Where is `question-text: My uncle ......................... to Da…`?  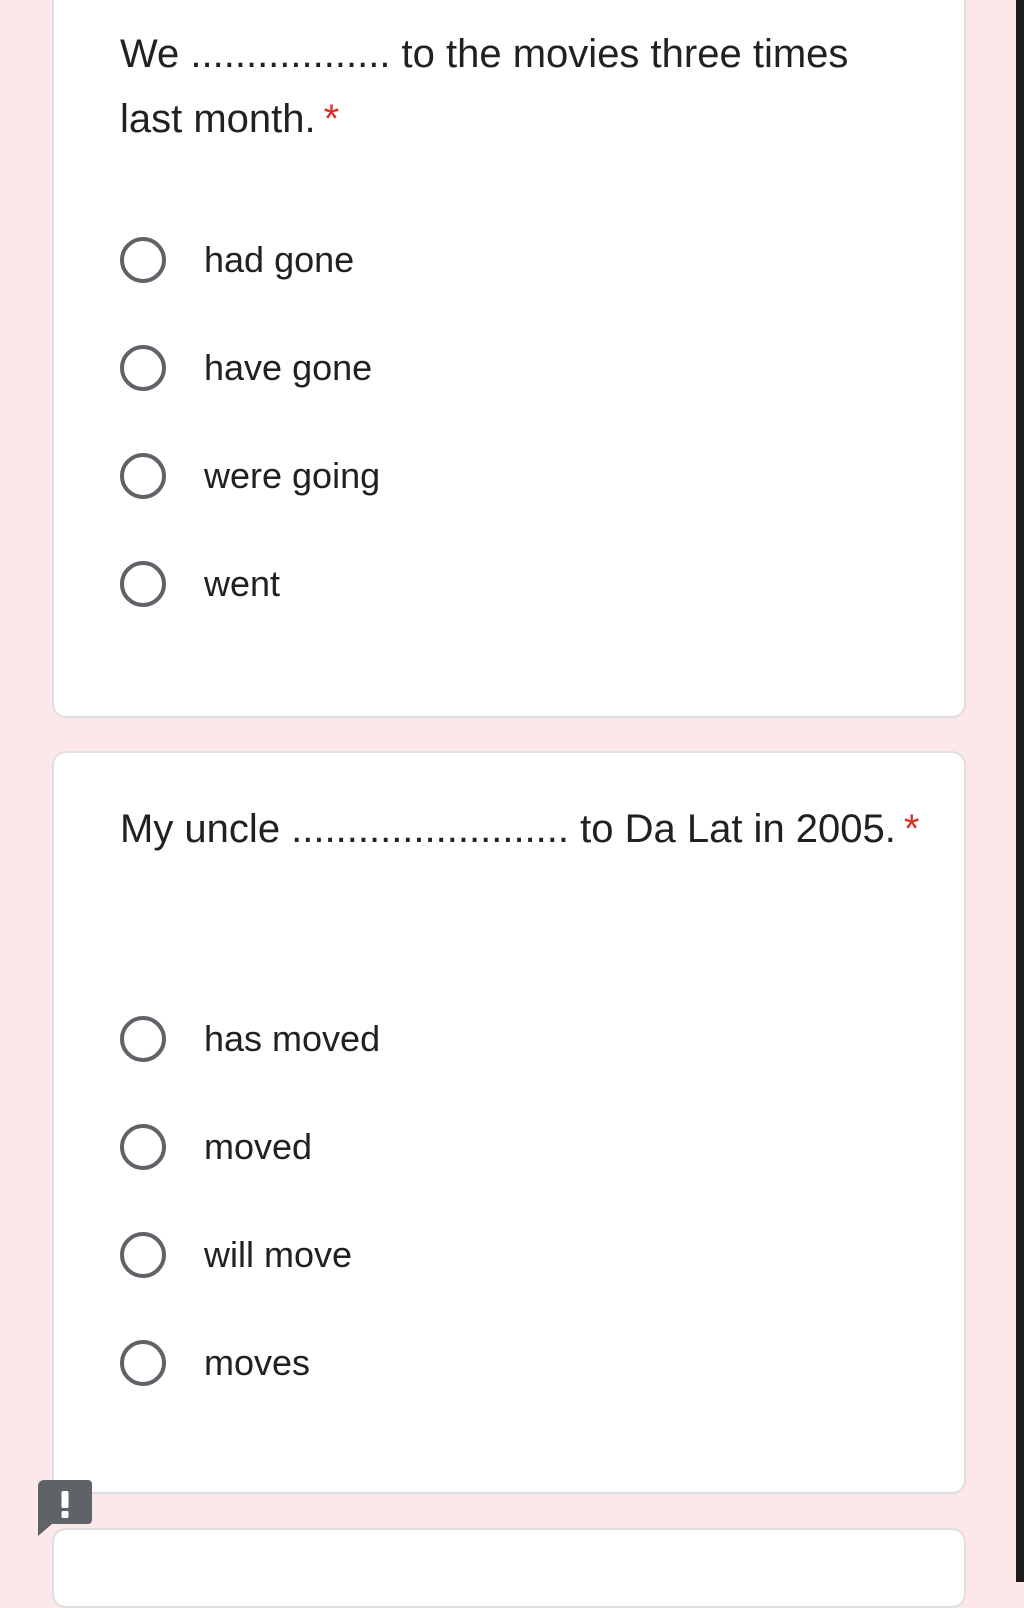
question-text: My uncle ......................... to Da… is located at coordinates (508, 829).